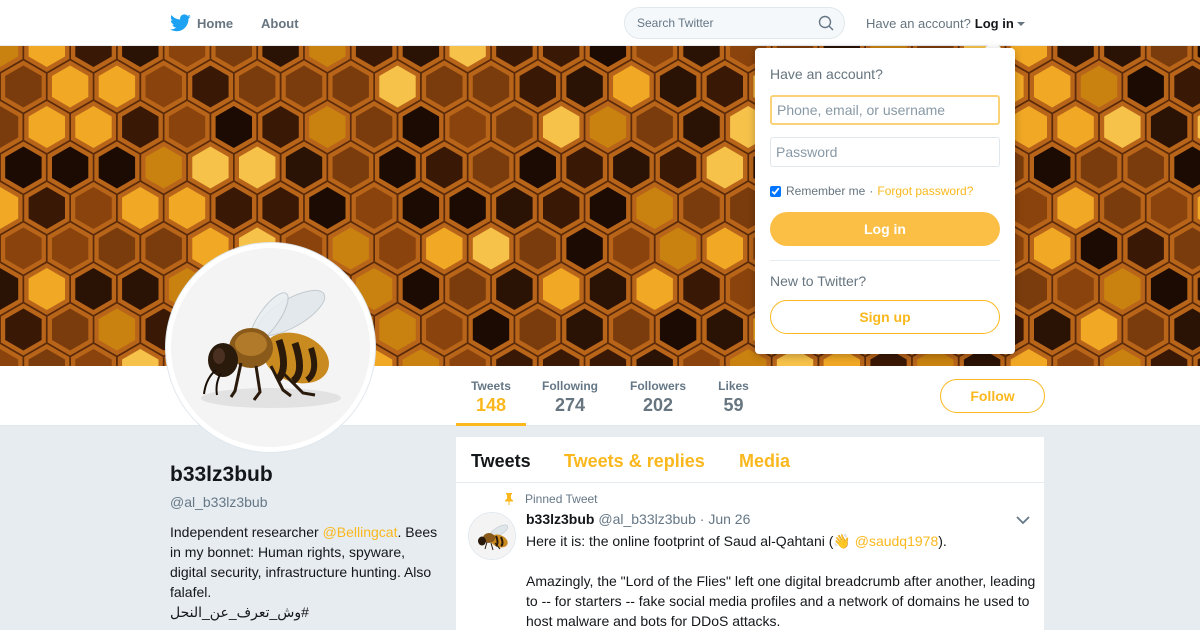 This screenshot has width=1200, height=630. Describe the element at coordinates (1020, 24) in the screenshot. I see `caret-down-icon` at that location.